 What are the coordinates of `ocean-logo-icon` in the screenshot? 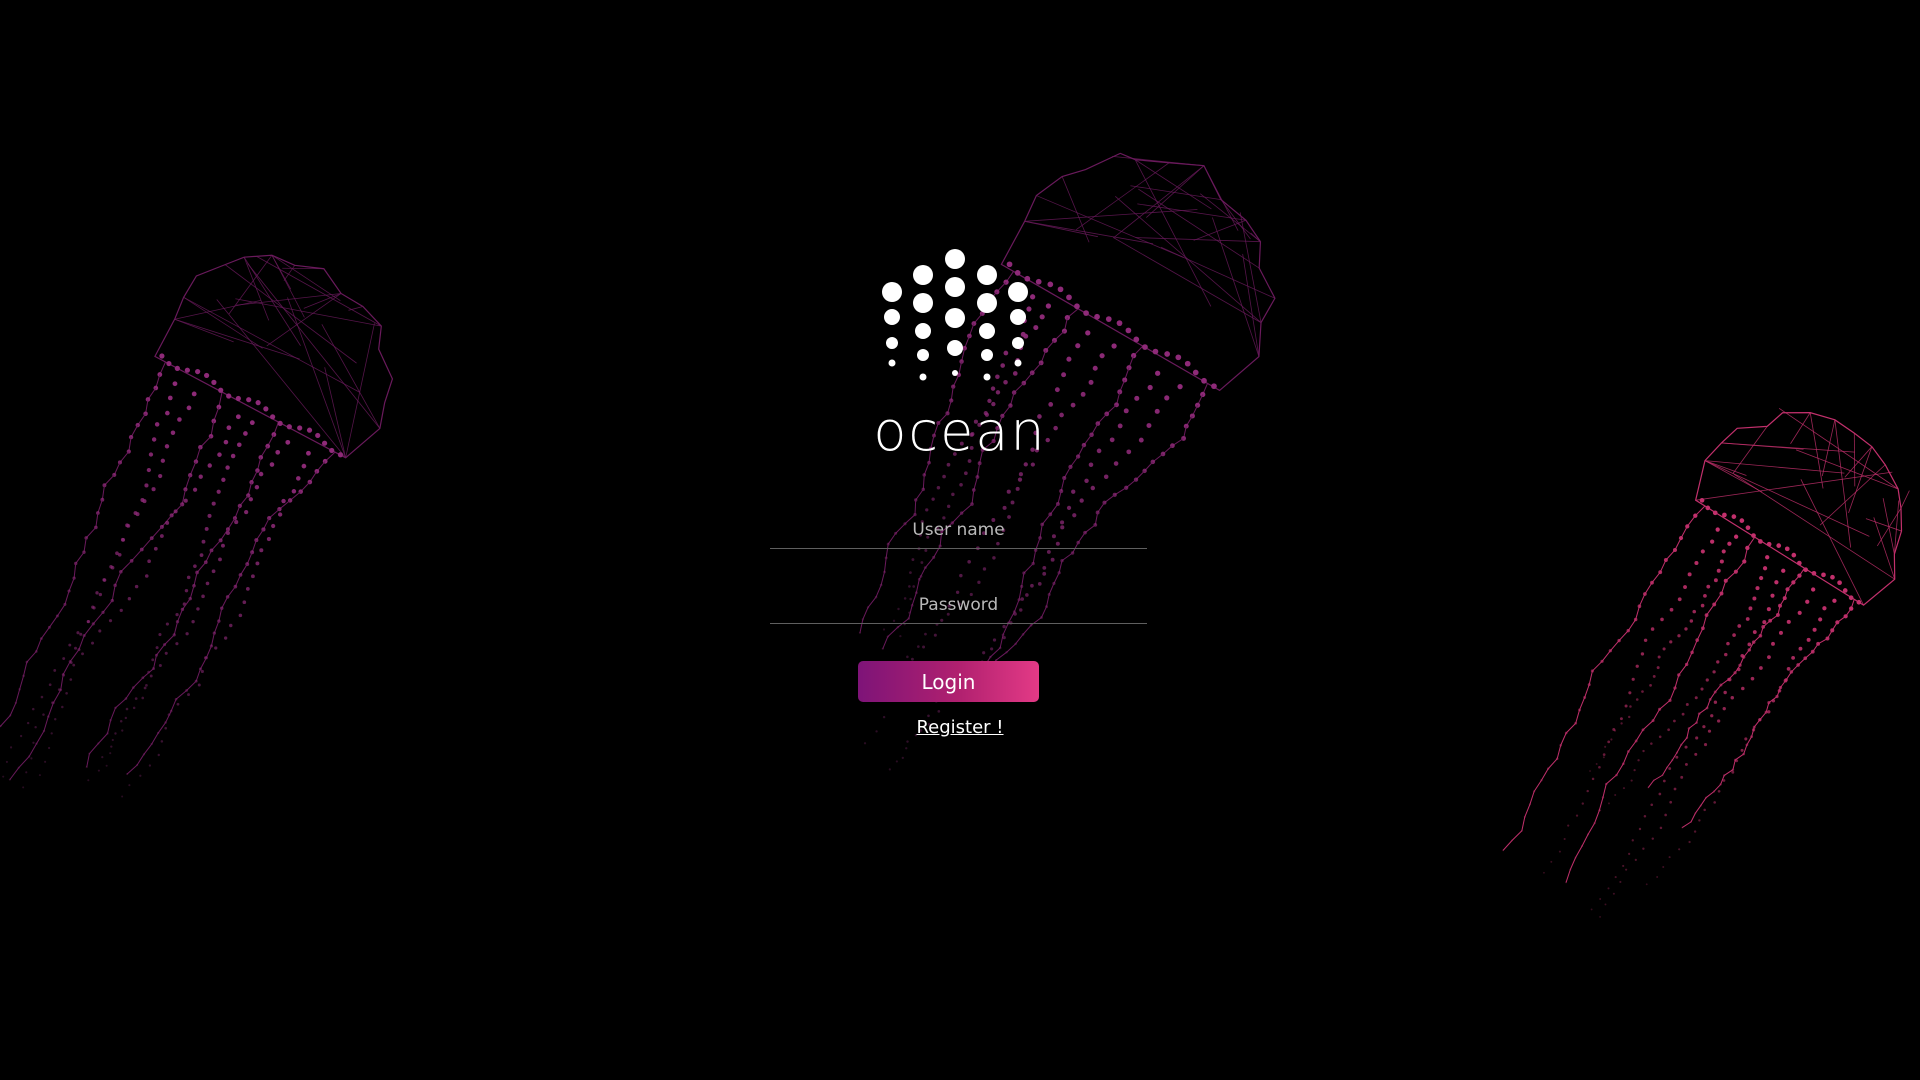 It's located at (955, 315).